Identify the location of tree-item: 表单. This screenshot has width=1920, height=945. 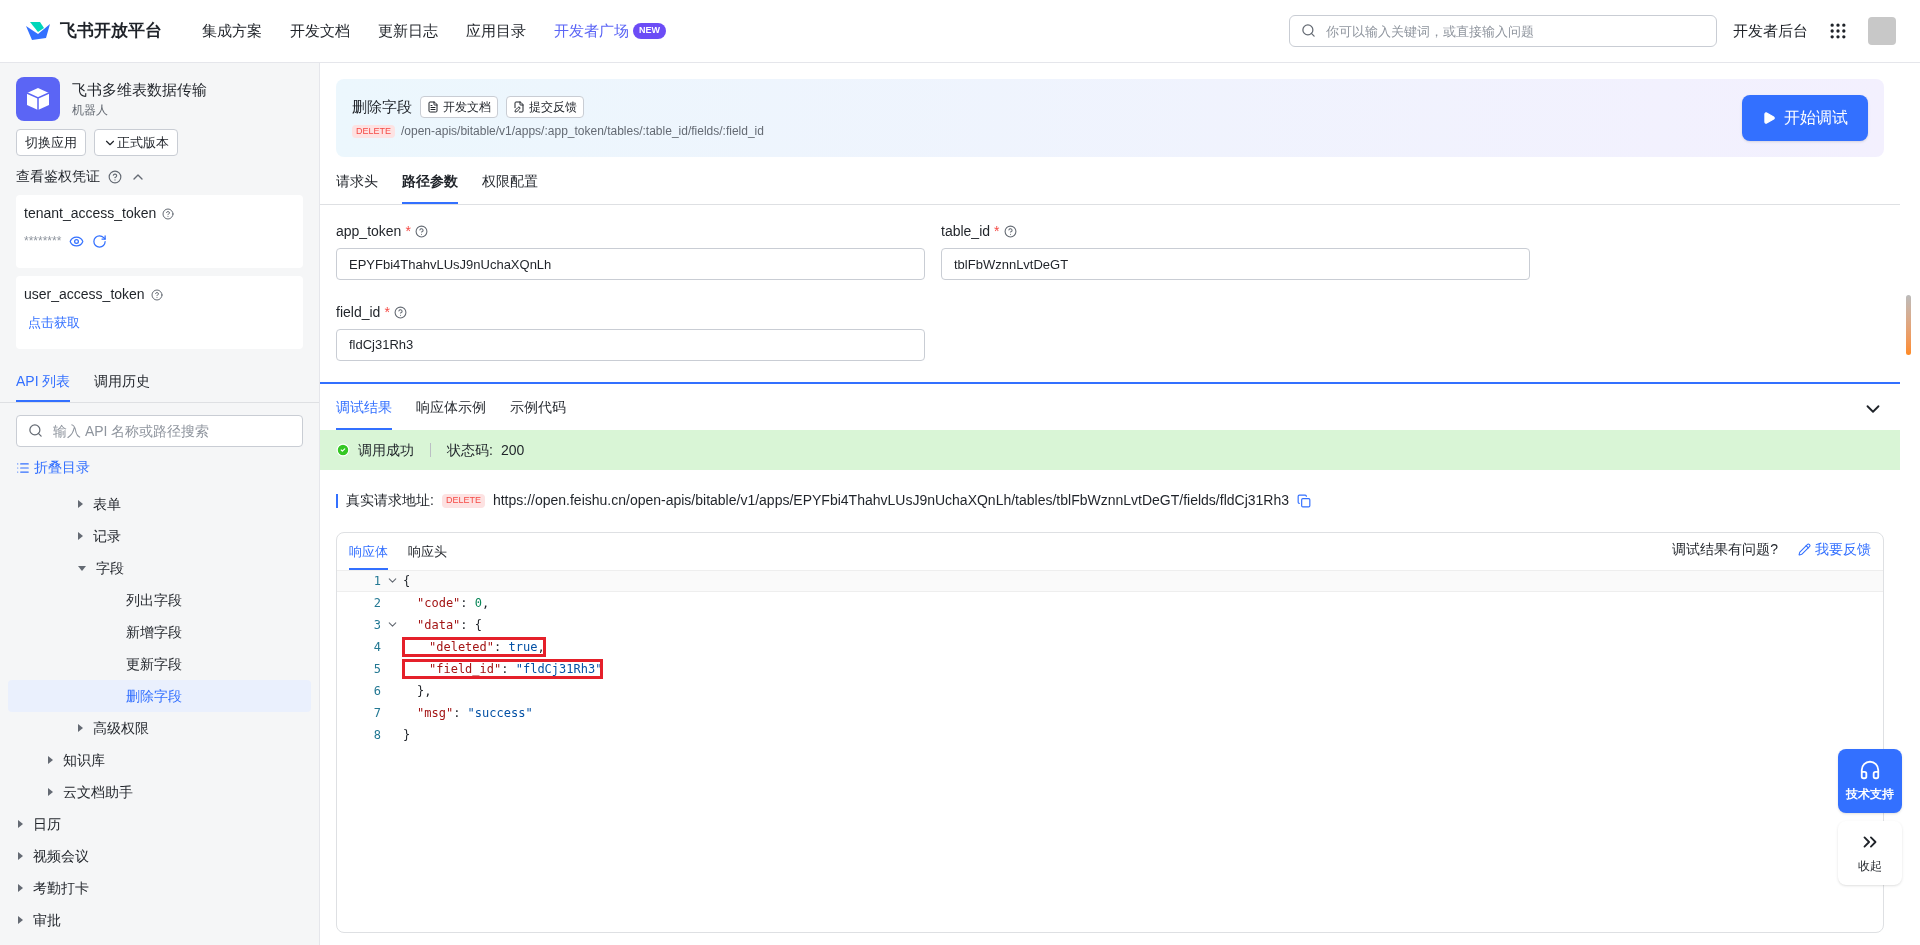
(159, 504).